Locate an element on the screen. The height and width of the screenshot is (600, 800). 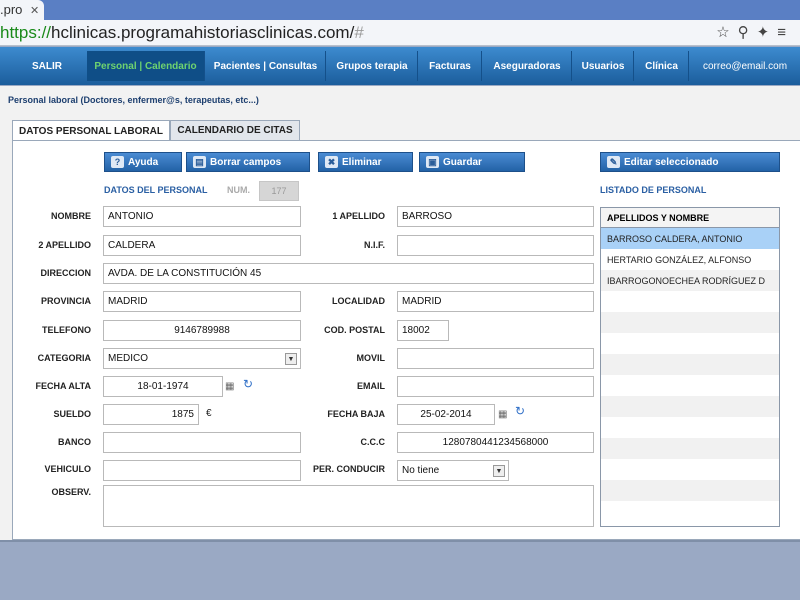
categoria-value: MEDICO is located at coordinates (128, 358).